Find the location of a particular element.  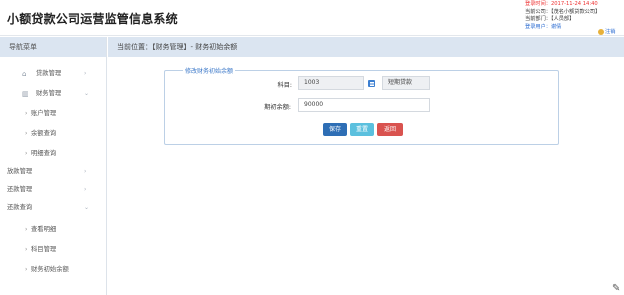

sidebar-item-initial-balance: › 财务初始余额 is located at coordinates (53, 270).